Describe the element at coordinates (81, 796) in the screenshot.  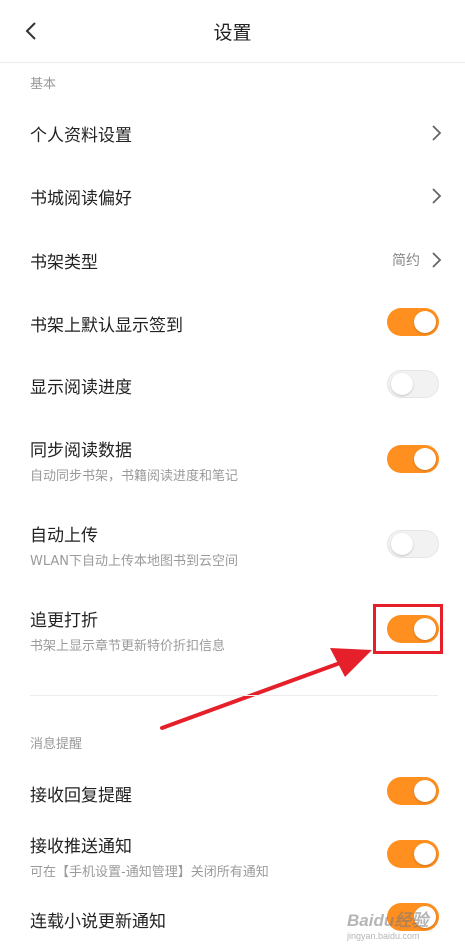
I see `row-title: 接收回复提醒` at that location.